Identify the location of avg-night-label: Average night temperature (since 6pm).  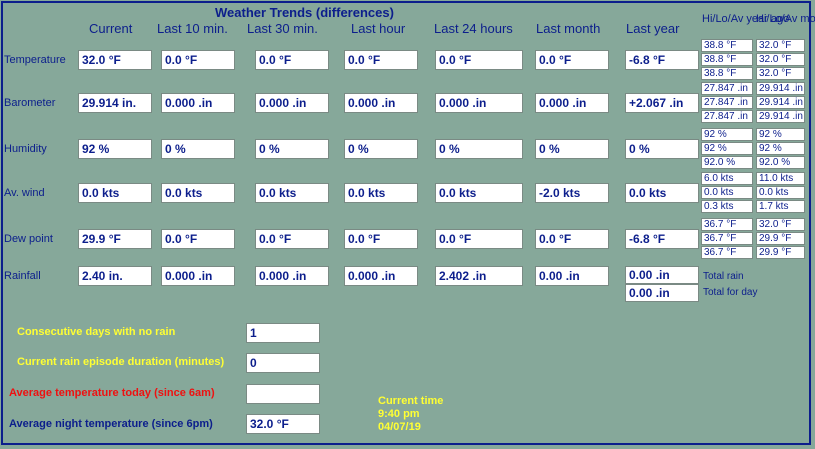
(111, 424).